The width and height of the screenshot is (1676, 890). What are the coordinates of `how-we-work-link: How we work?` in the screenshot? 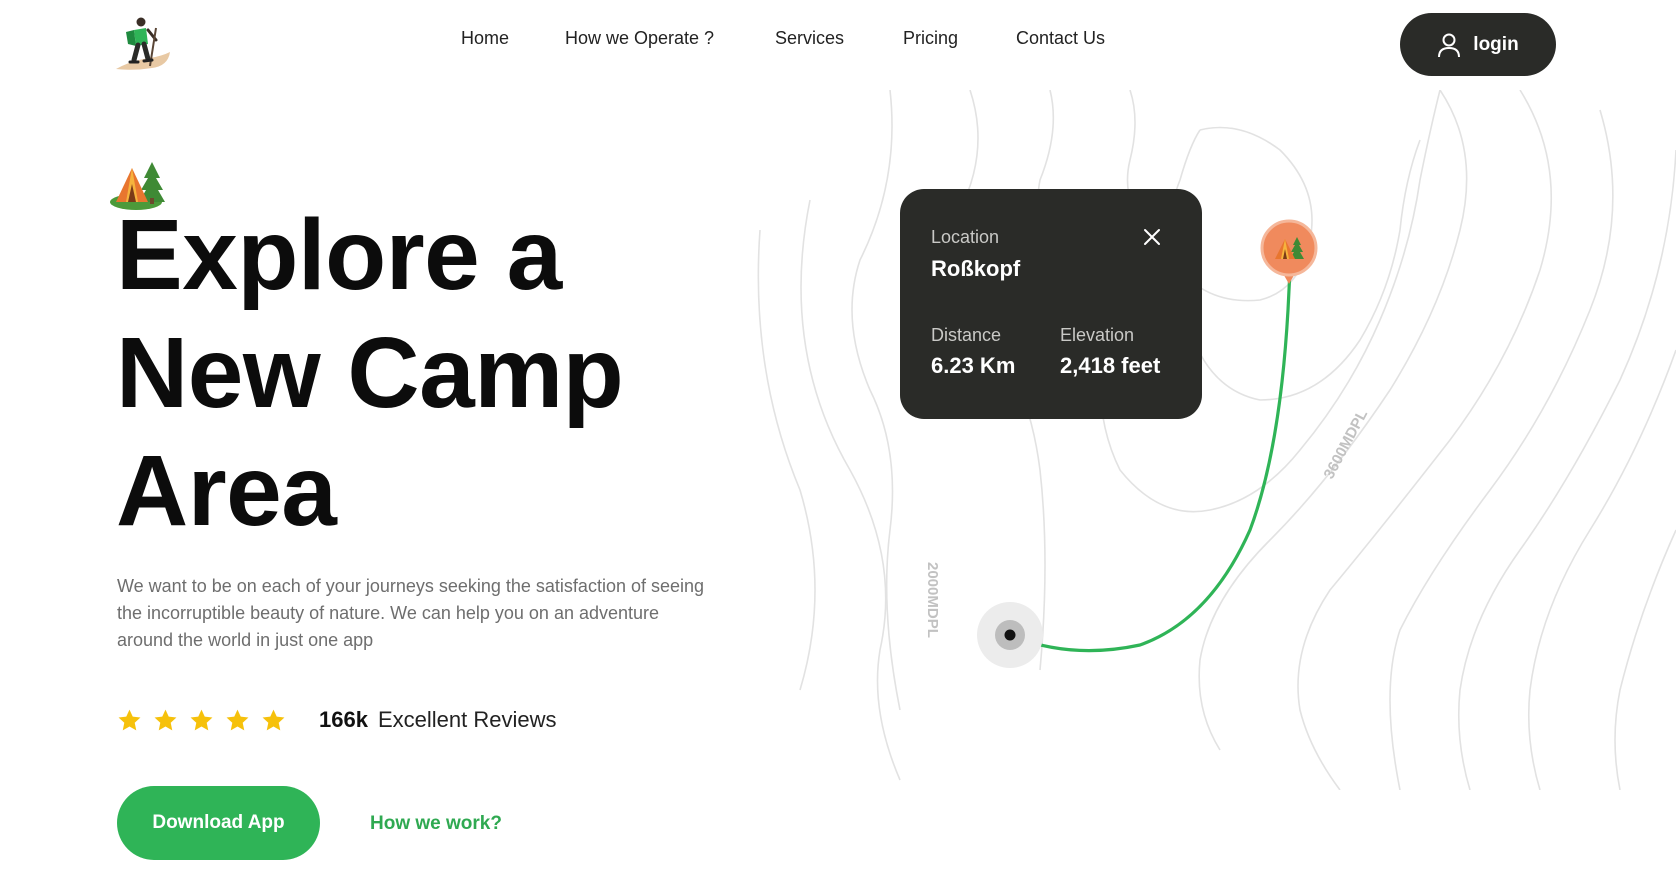 It's located at (436, 824).